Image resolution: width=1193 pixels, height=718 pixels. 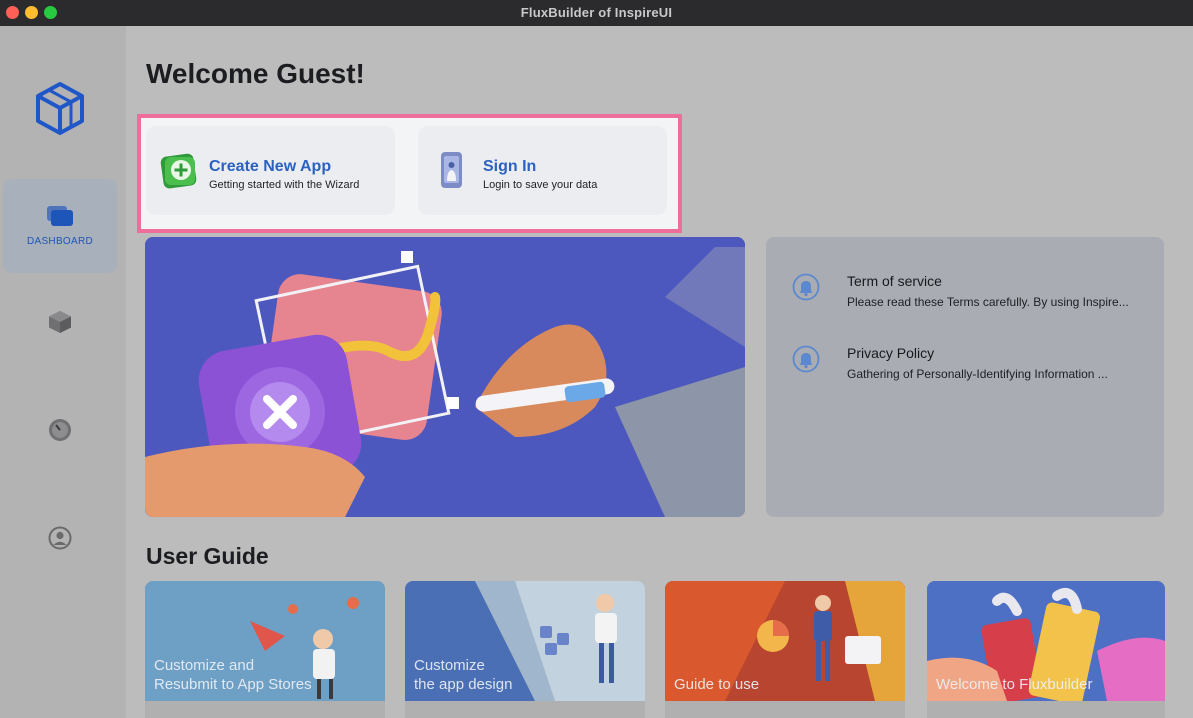 I want to click on sidebar-item-history, so click(x=60, y=431).